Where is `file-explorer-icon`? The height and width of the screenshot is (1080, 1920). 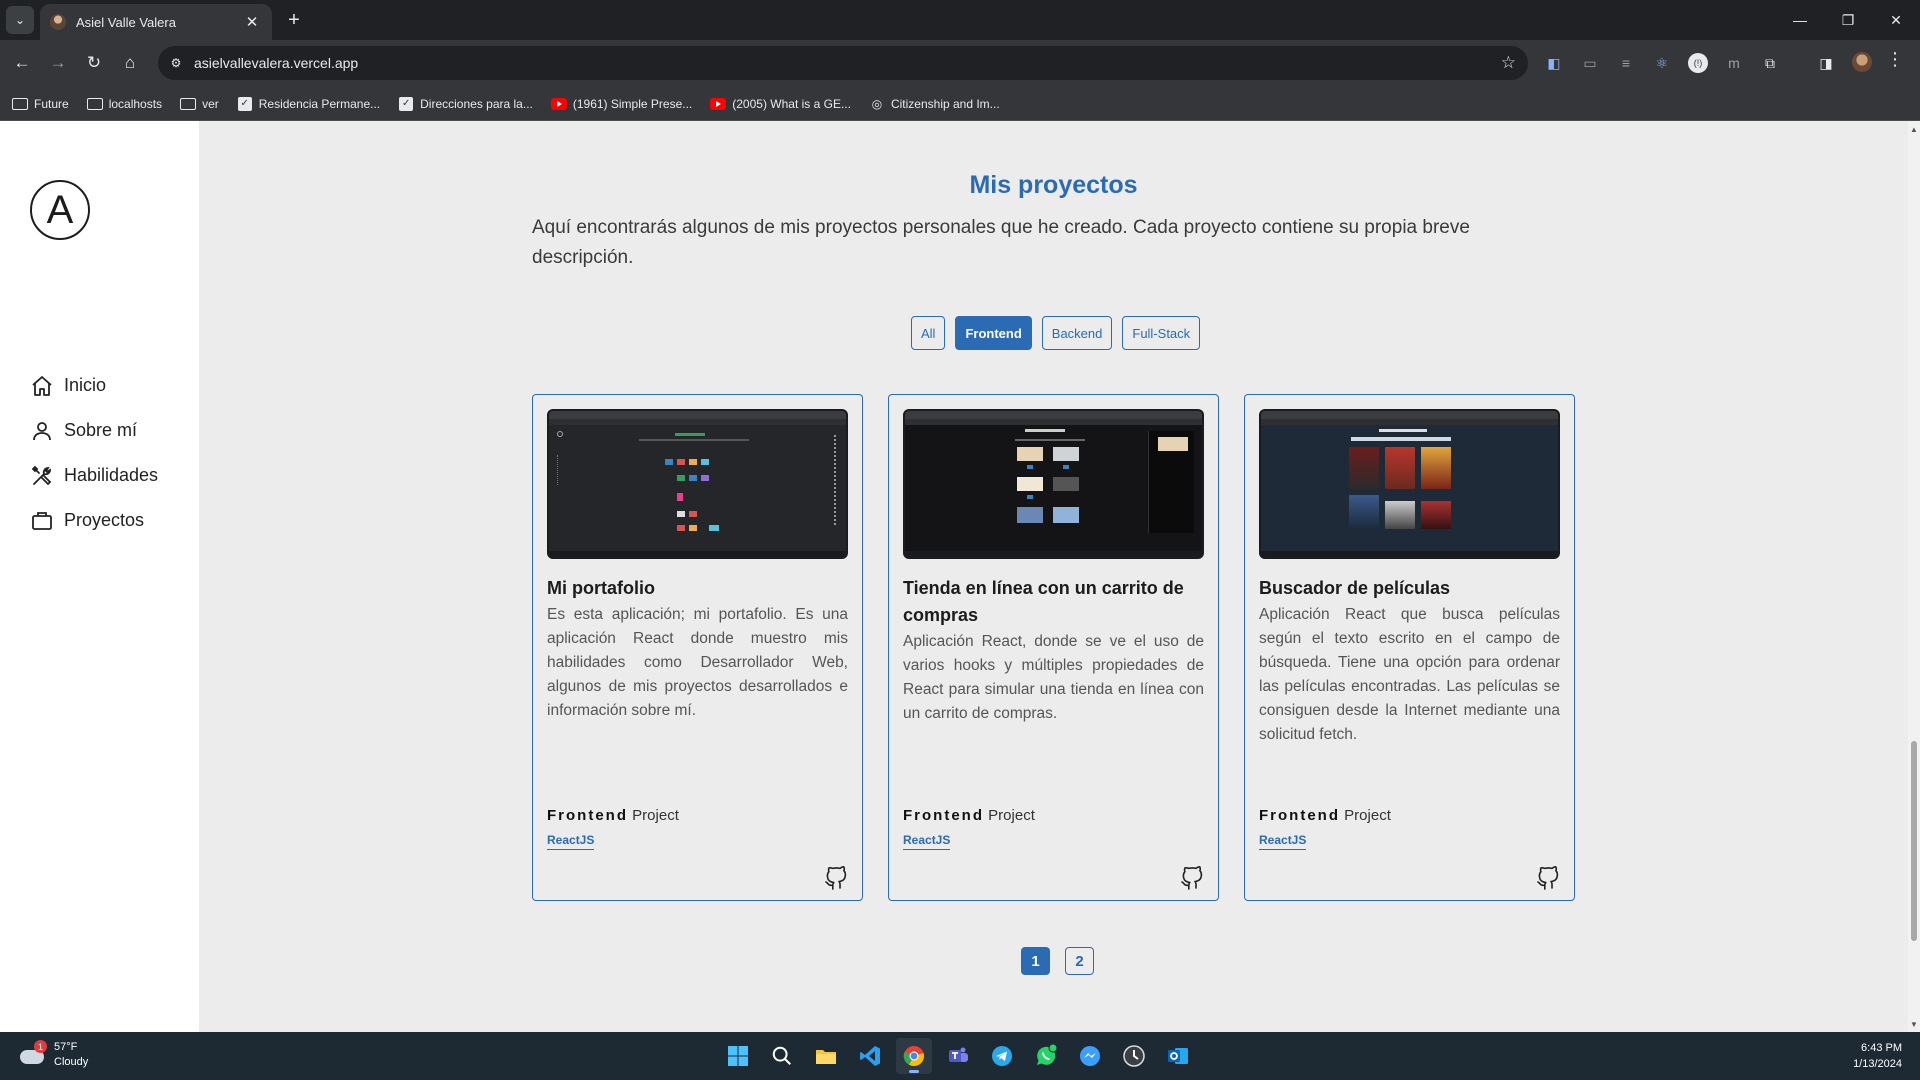 file-explorer-icon is located at coordinates (826, 1056).